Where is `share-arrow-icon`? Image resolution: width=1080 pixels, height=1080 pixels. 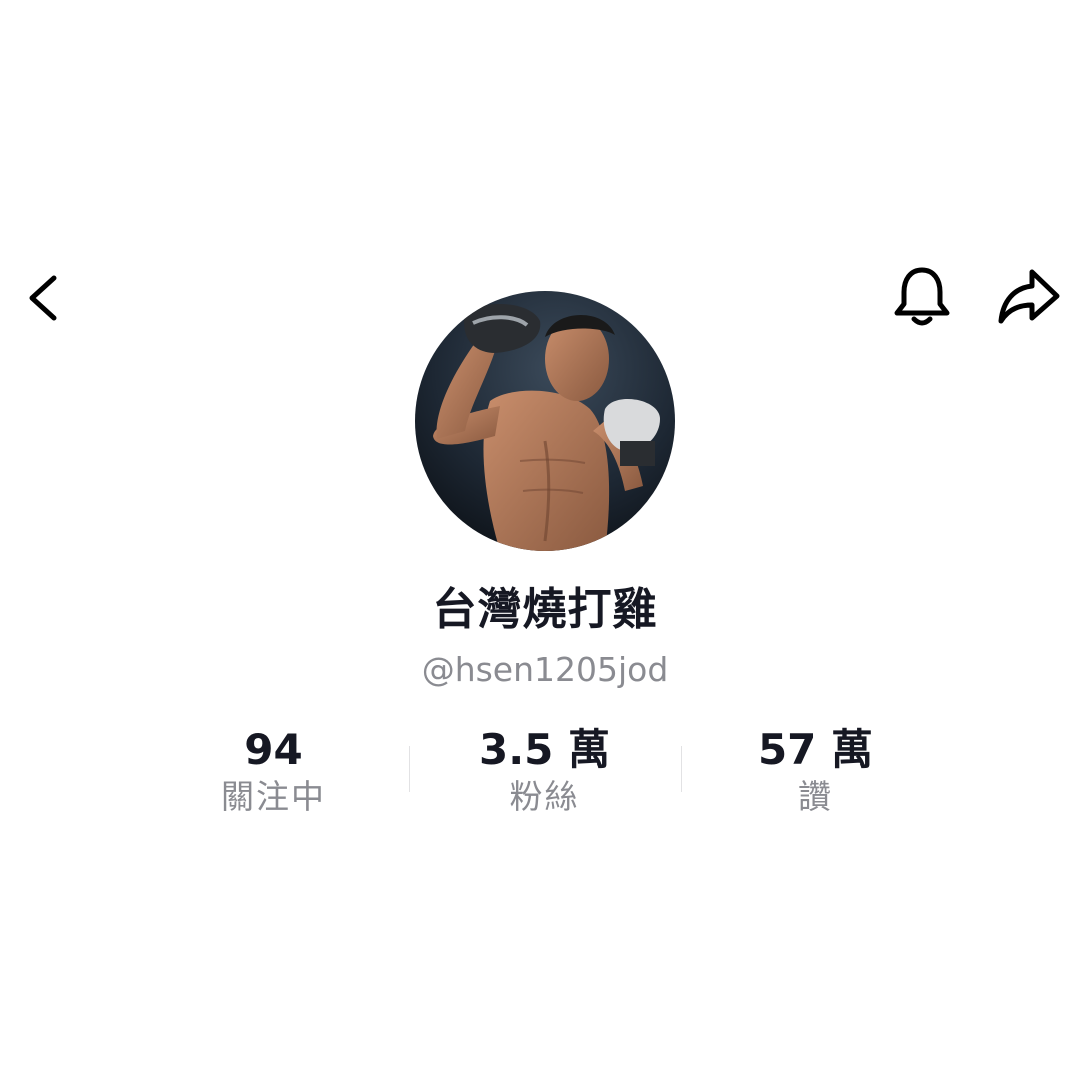 share-arrow-icon is located at coordinates (1029, 296).